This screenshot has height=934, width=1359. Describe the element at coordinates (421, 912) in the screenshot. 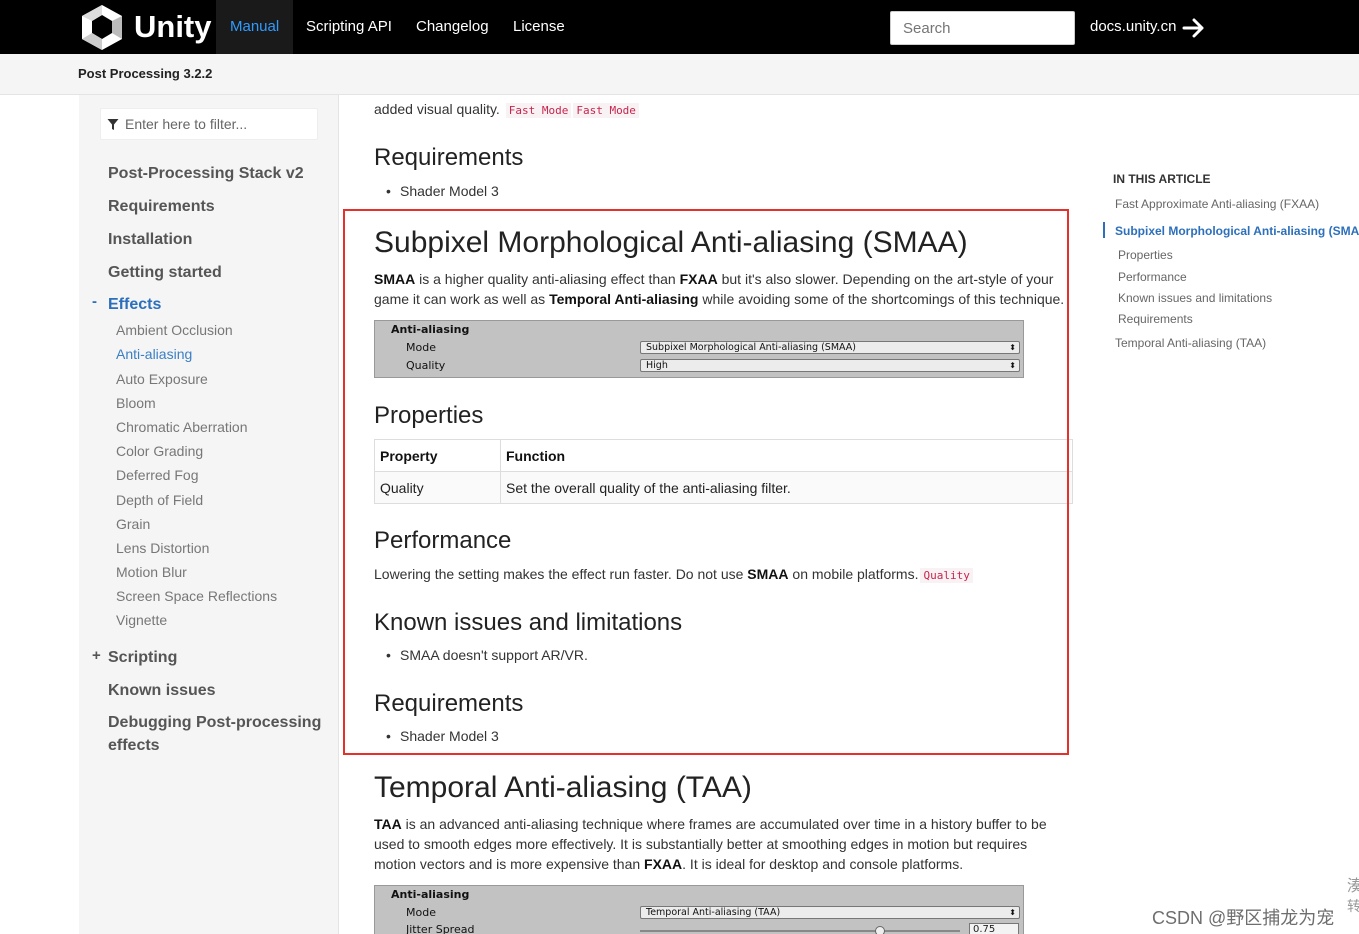

I see `inspector-label: Mode` at that location.